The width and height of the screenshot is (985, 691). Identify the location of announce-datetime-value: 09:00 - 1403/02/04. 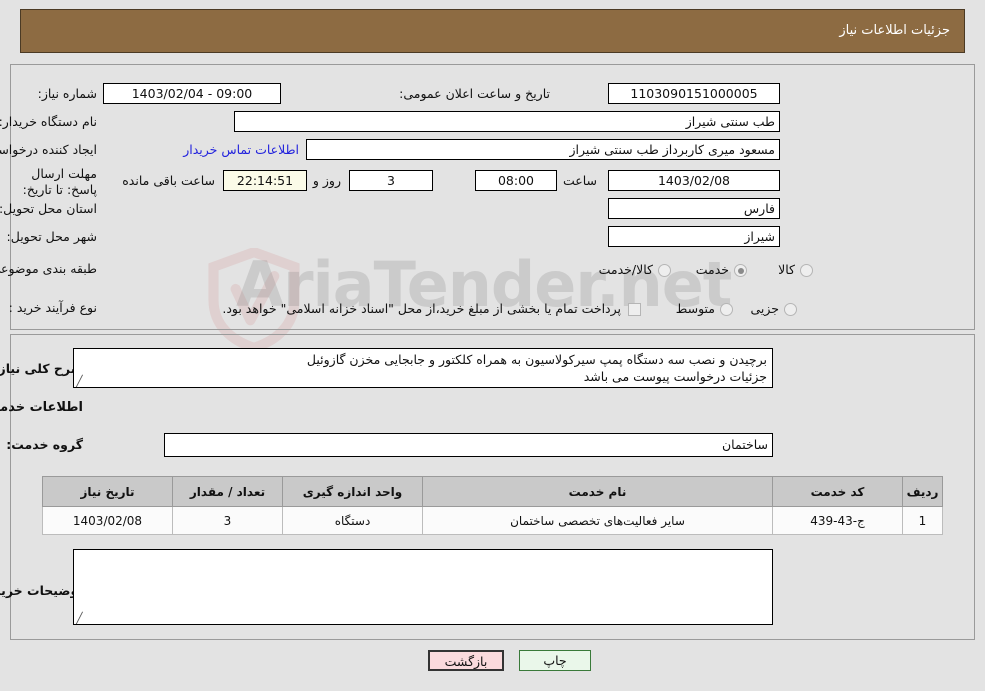
(192, 93).